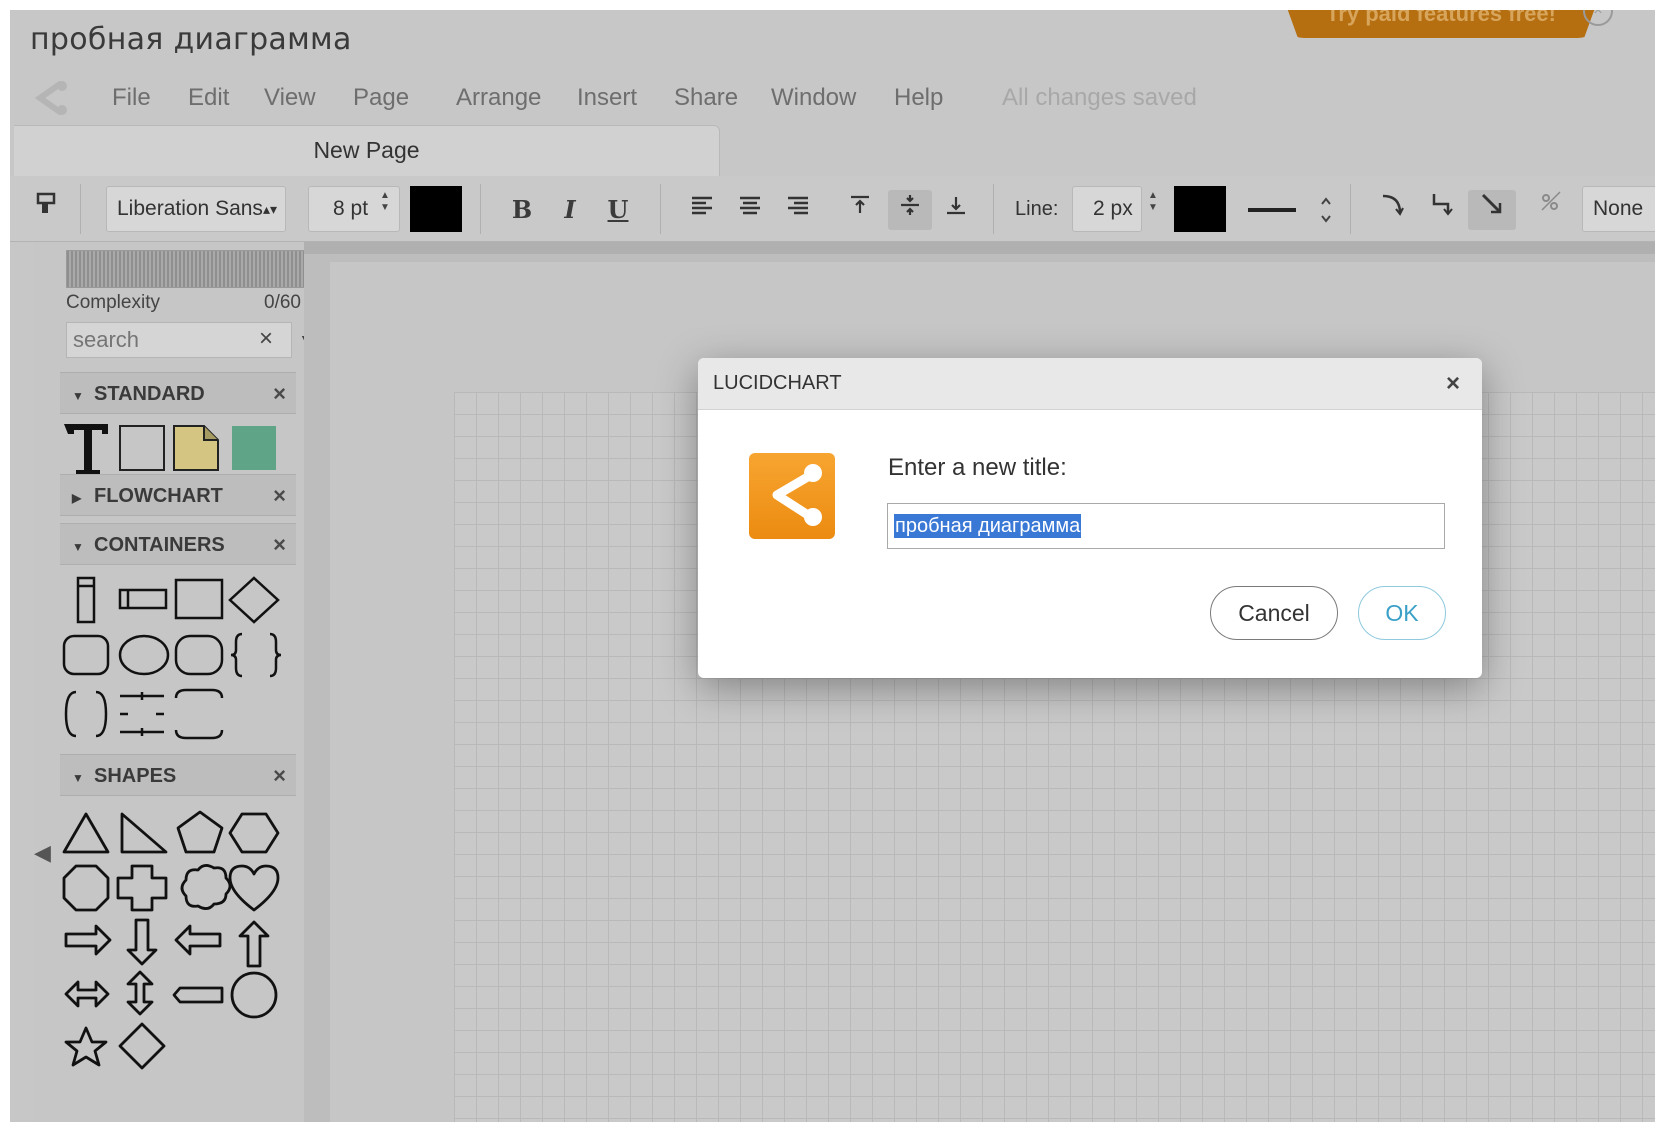 This screenshot has width=1655, height=1122. I want to click on text-color-swatch, so click(436, 209).